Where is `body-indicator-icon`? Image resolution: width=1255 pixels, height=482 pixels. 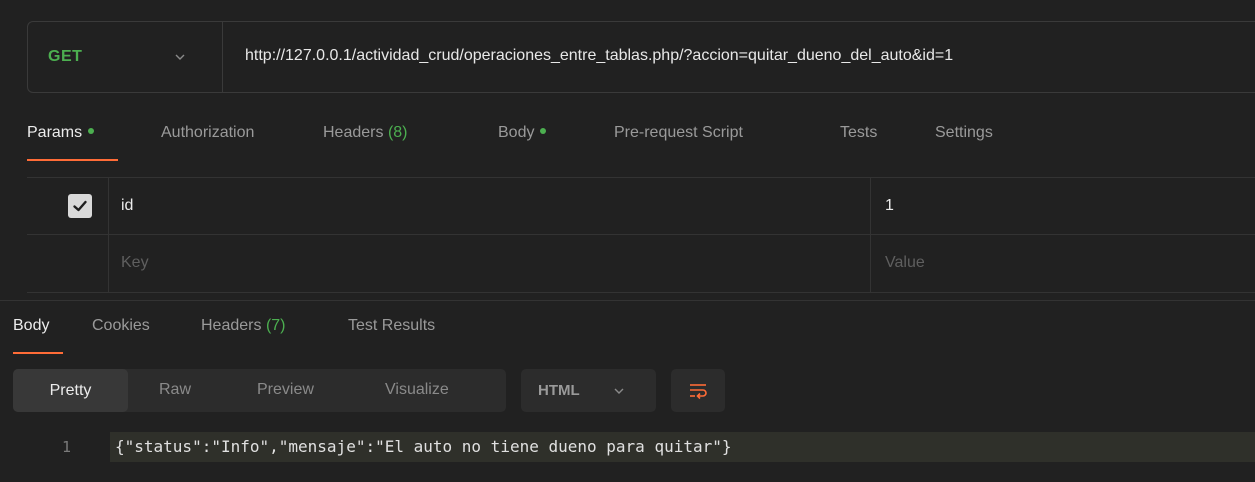
body-indicator-icon is located at coordinates (543, 130).